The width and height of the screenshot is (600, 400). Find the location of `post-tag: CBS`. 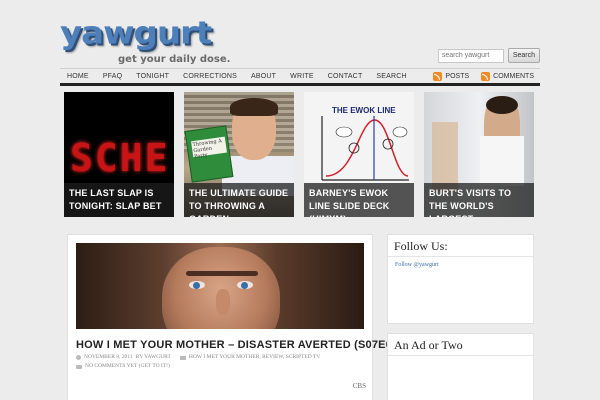

post-tag: CBS is located at coordinates (359, 386).